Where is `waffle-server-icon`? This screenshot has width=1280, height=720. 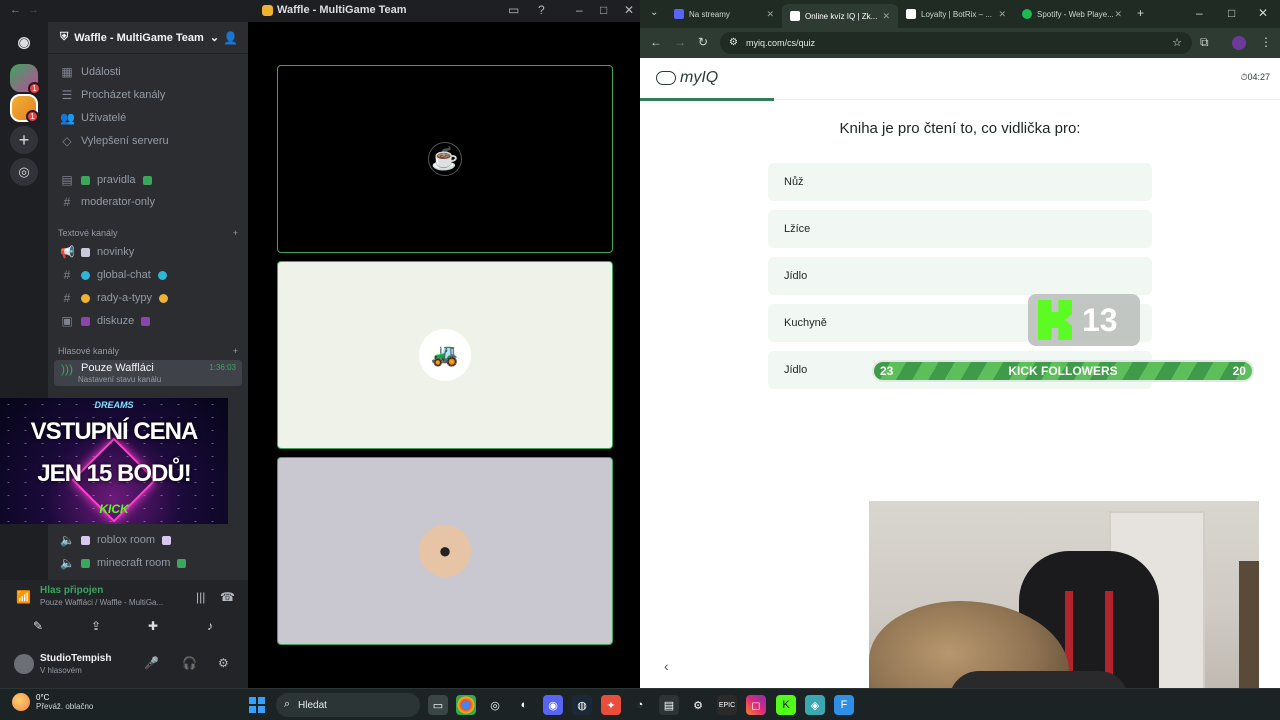 waffle-server-icon is located at coordinates (267, 10).